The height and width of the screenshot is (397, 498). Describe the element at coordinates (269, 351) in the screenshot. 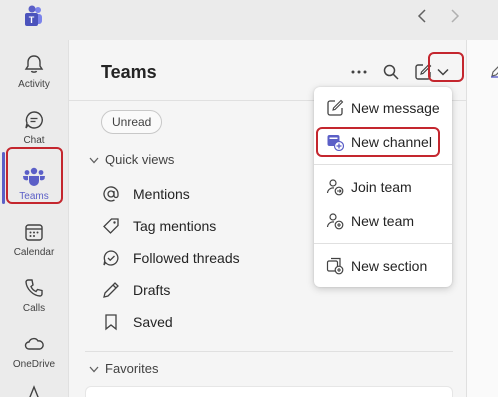

I see `section-divider` at that location.